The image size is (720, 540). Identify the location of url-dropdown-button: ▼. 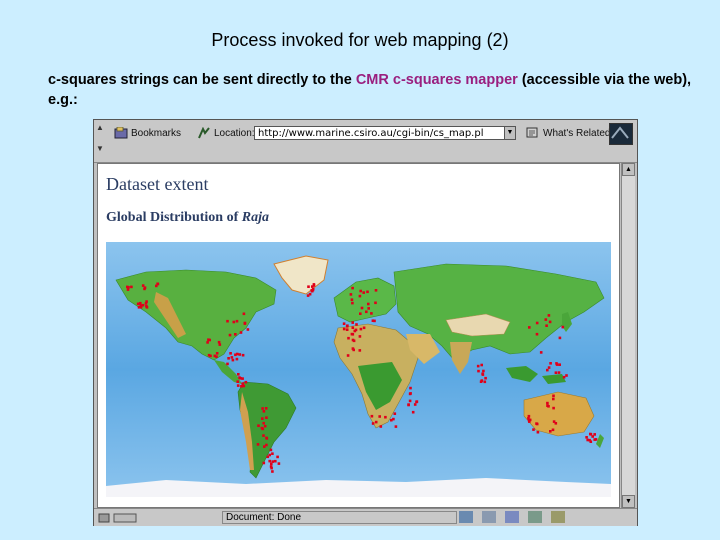
(510, 133).